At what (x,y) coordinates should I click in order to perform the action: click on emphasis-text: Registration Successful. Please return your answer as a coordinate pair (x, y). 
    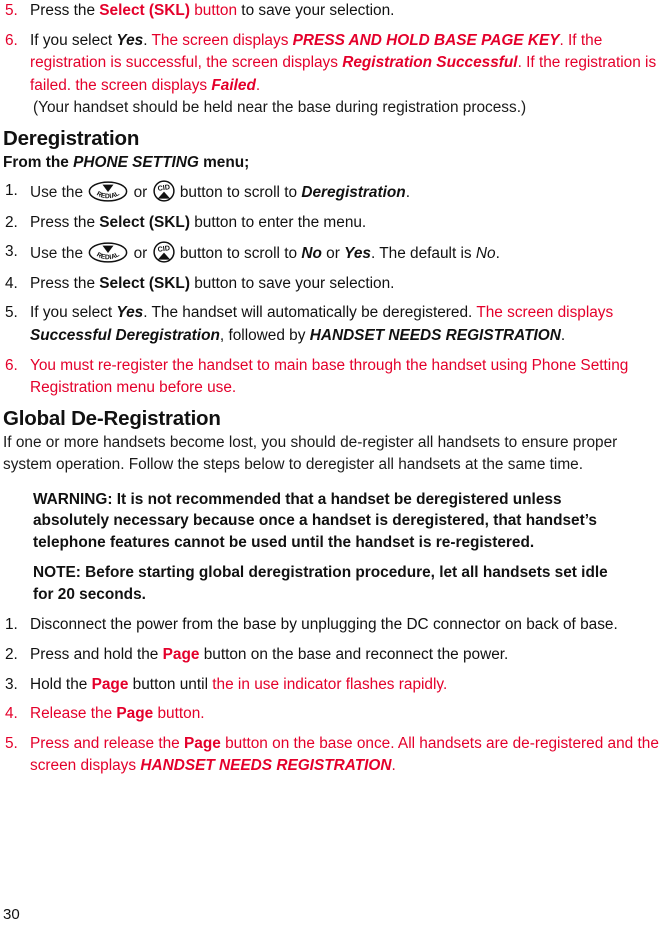
    Looking at the image, I should click on (430, 63).